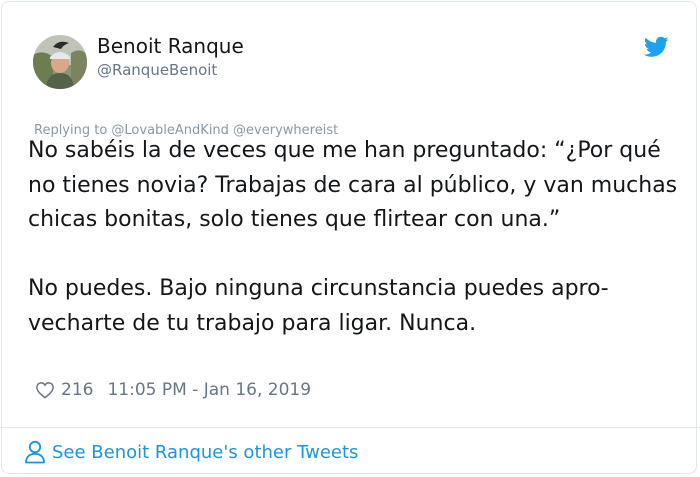  I want to click on tweet-meta: 216 11:05 PM - Jan 16, 2019, so click(173, 390).